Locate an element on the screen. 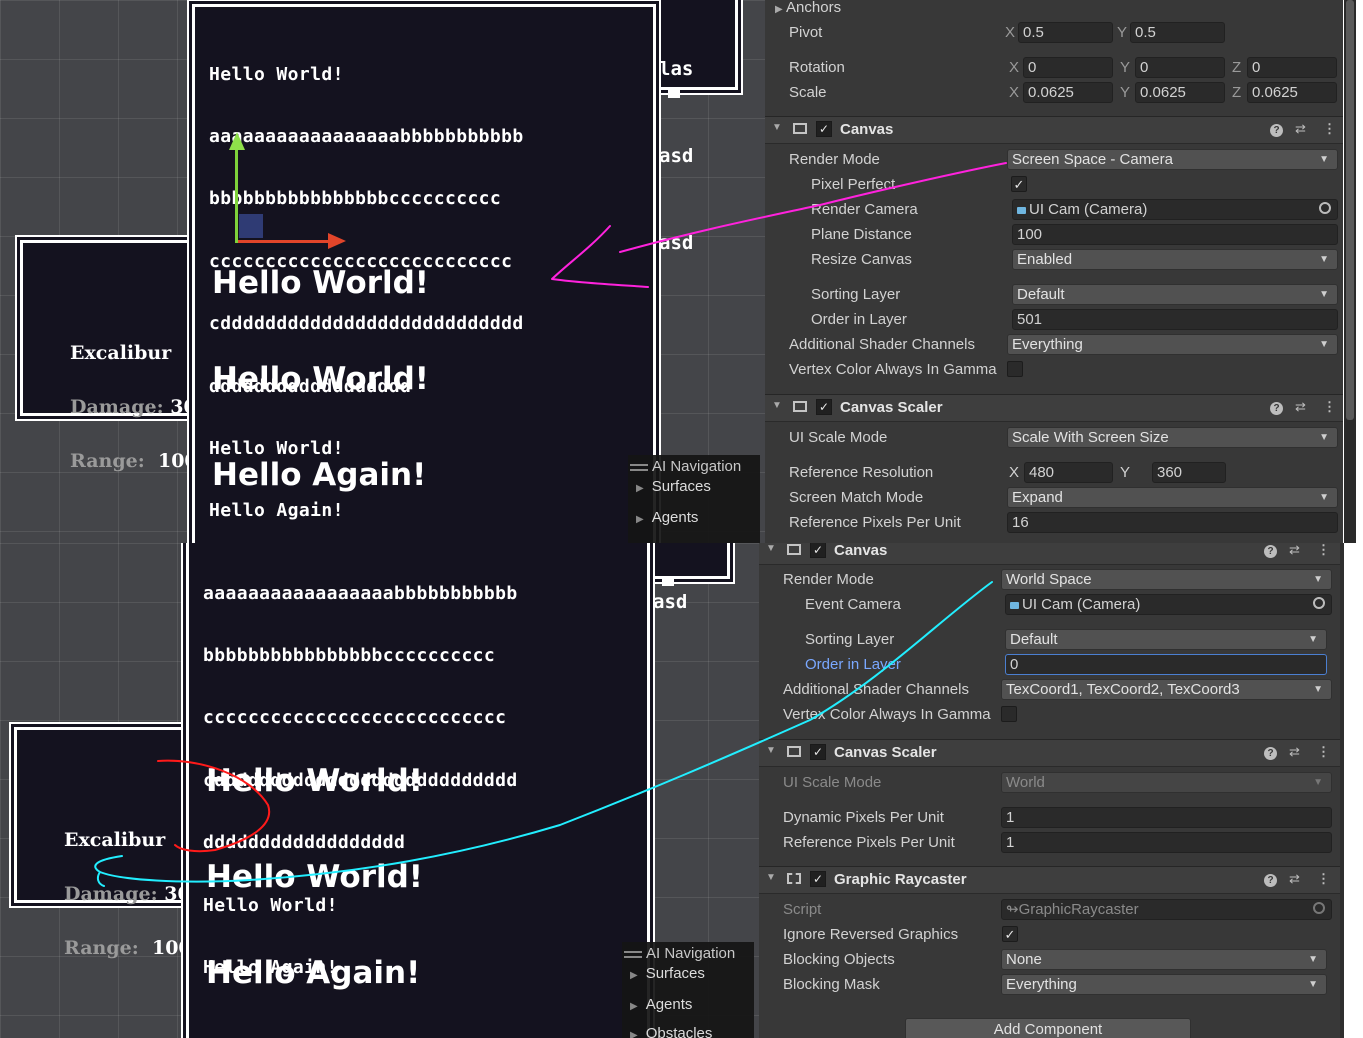 The width and height of the screenshot is (1363, 1038). overlay-item-obstacles: ▶ Obstacles is located at coordinates (671, 1031).